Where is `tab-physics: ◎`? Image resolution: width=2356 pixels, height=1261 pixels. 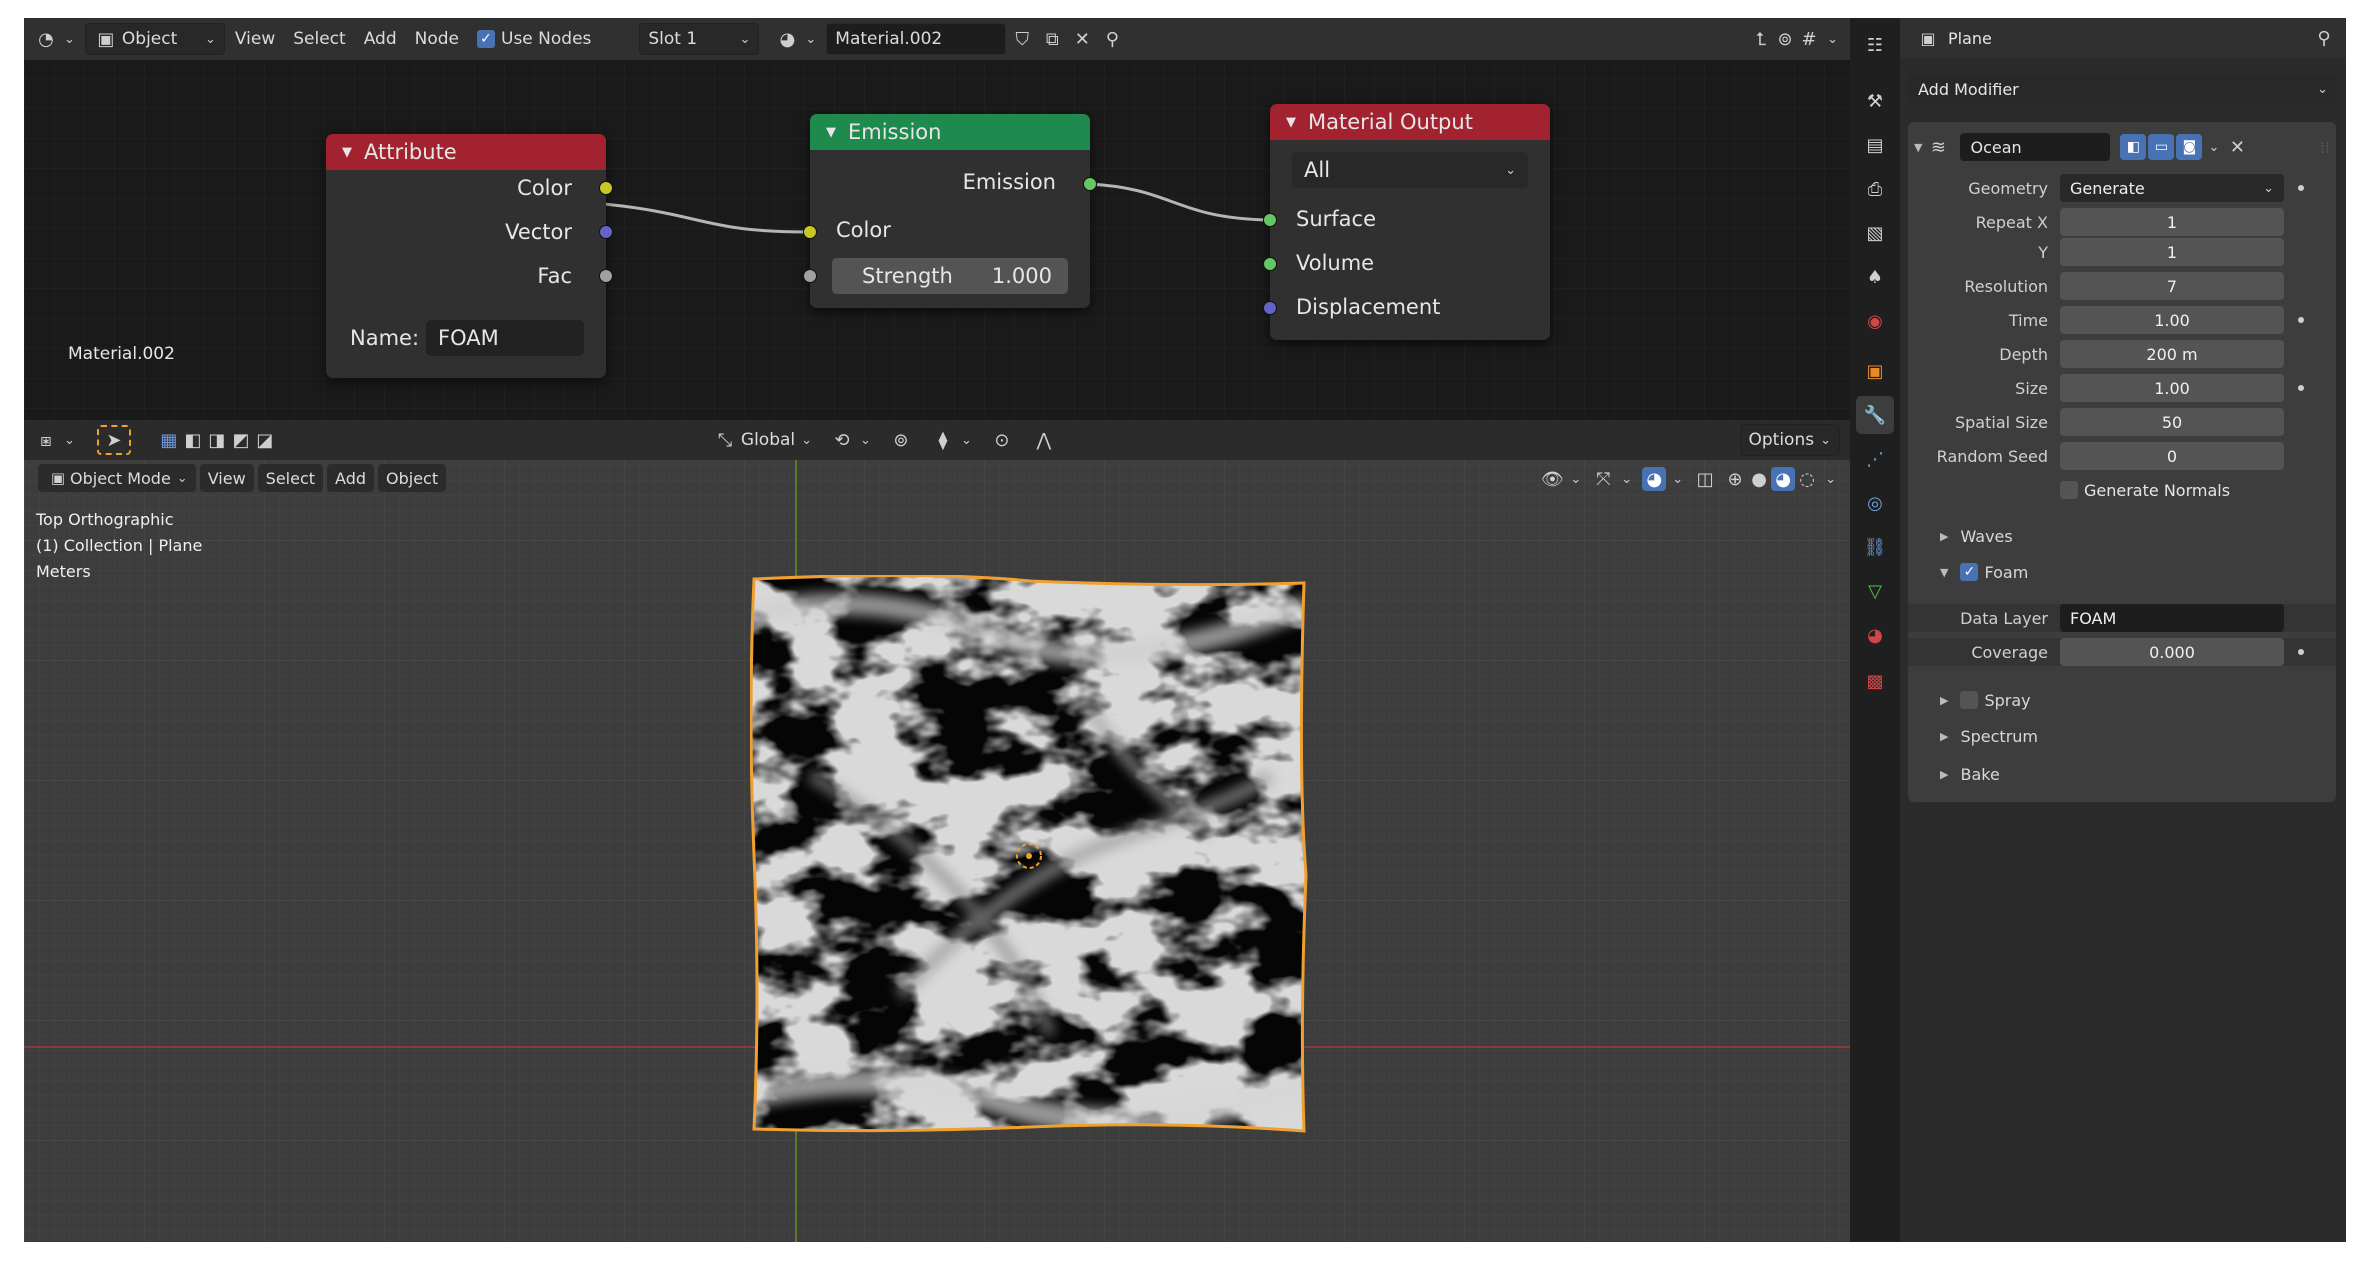
tab-physics: ◎ is located at coordinates (1875, 503).